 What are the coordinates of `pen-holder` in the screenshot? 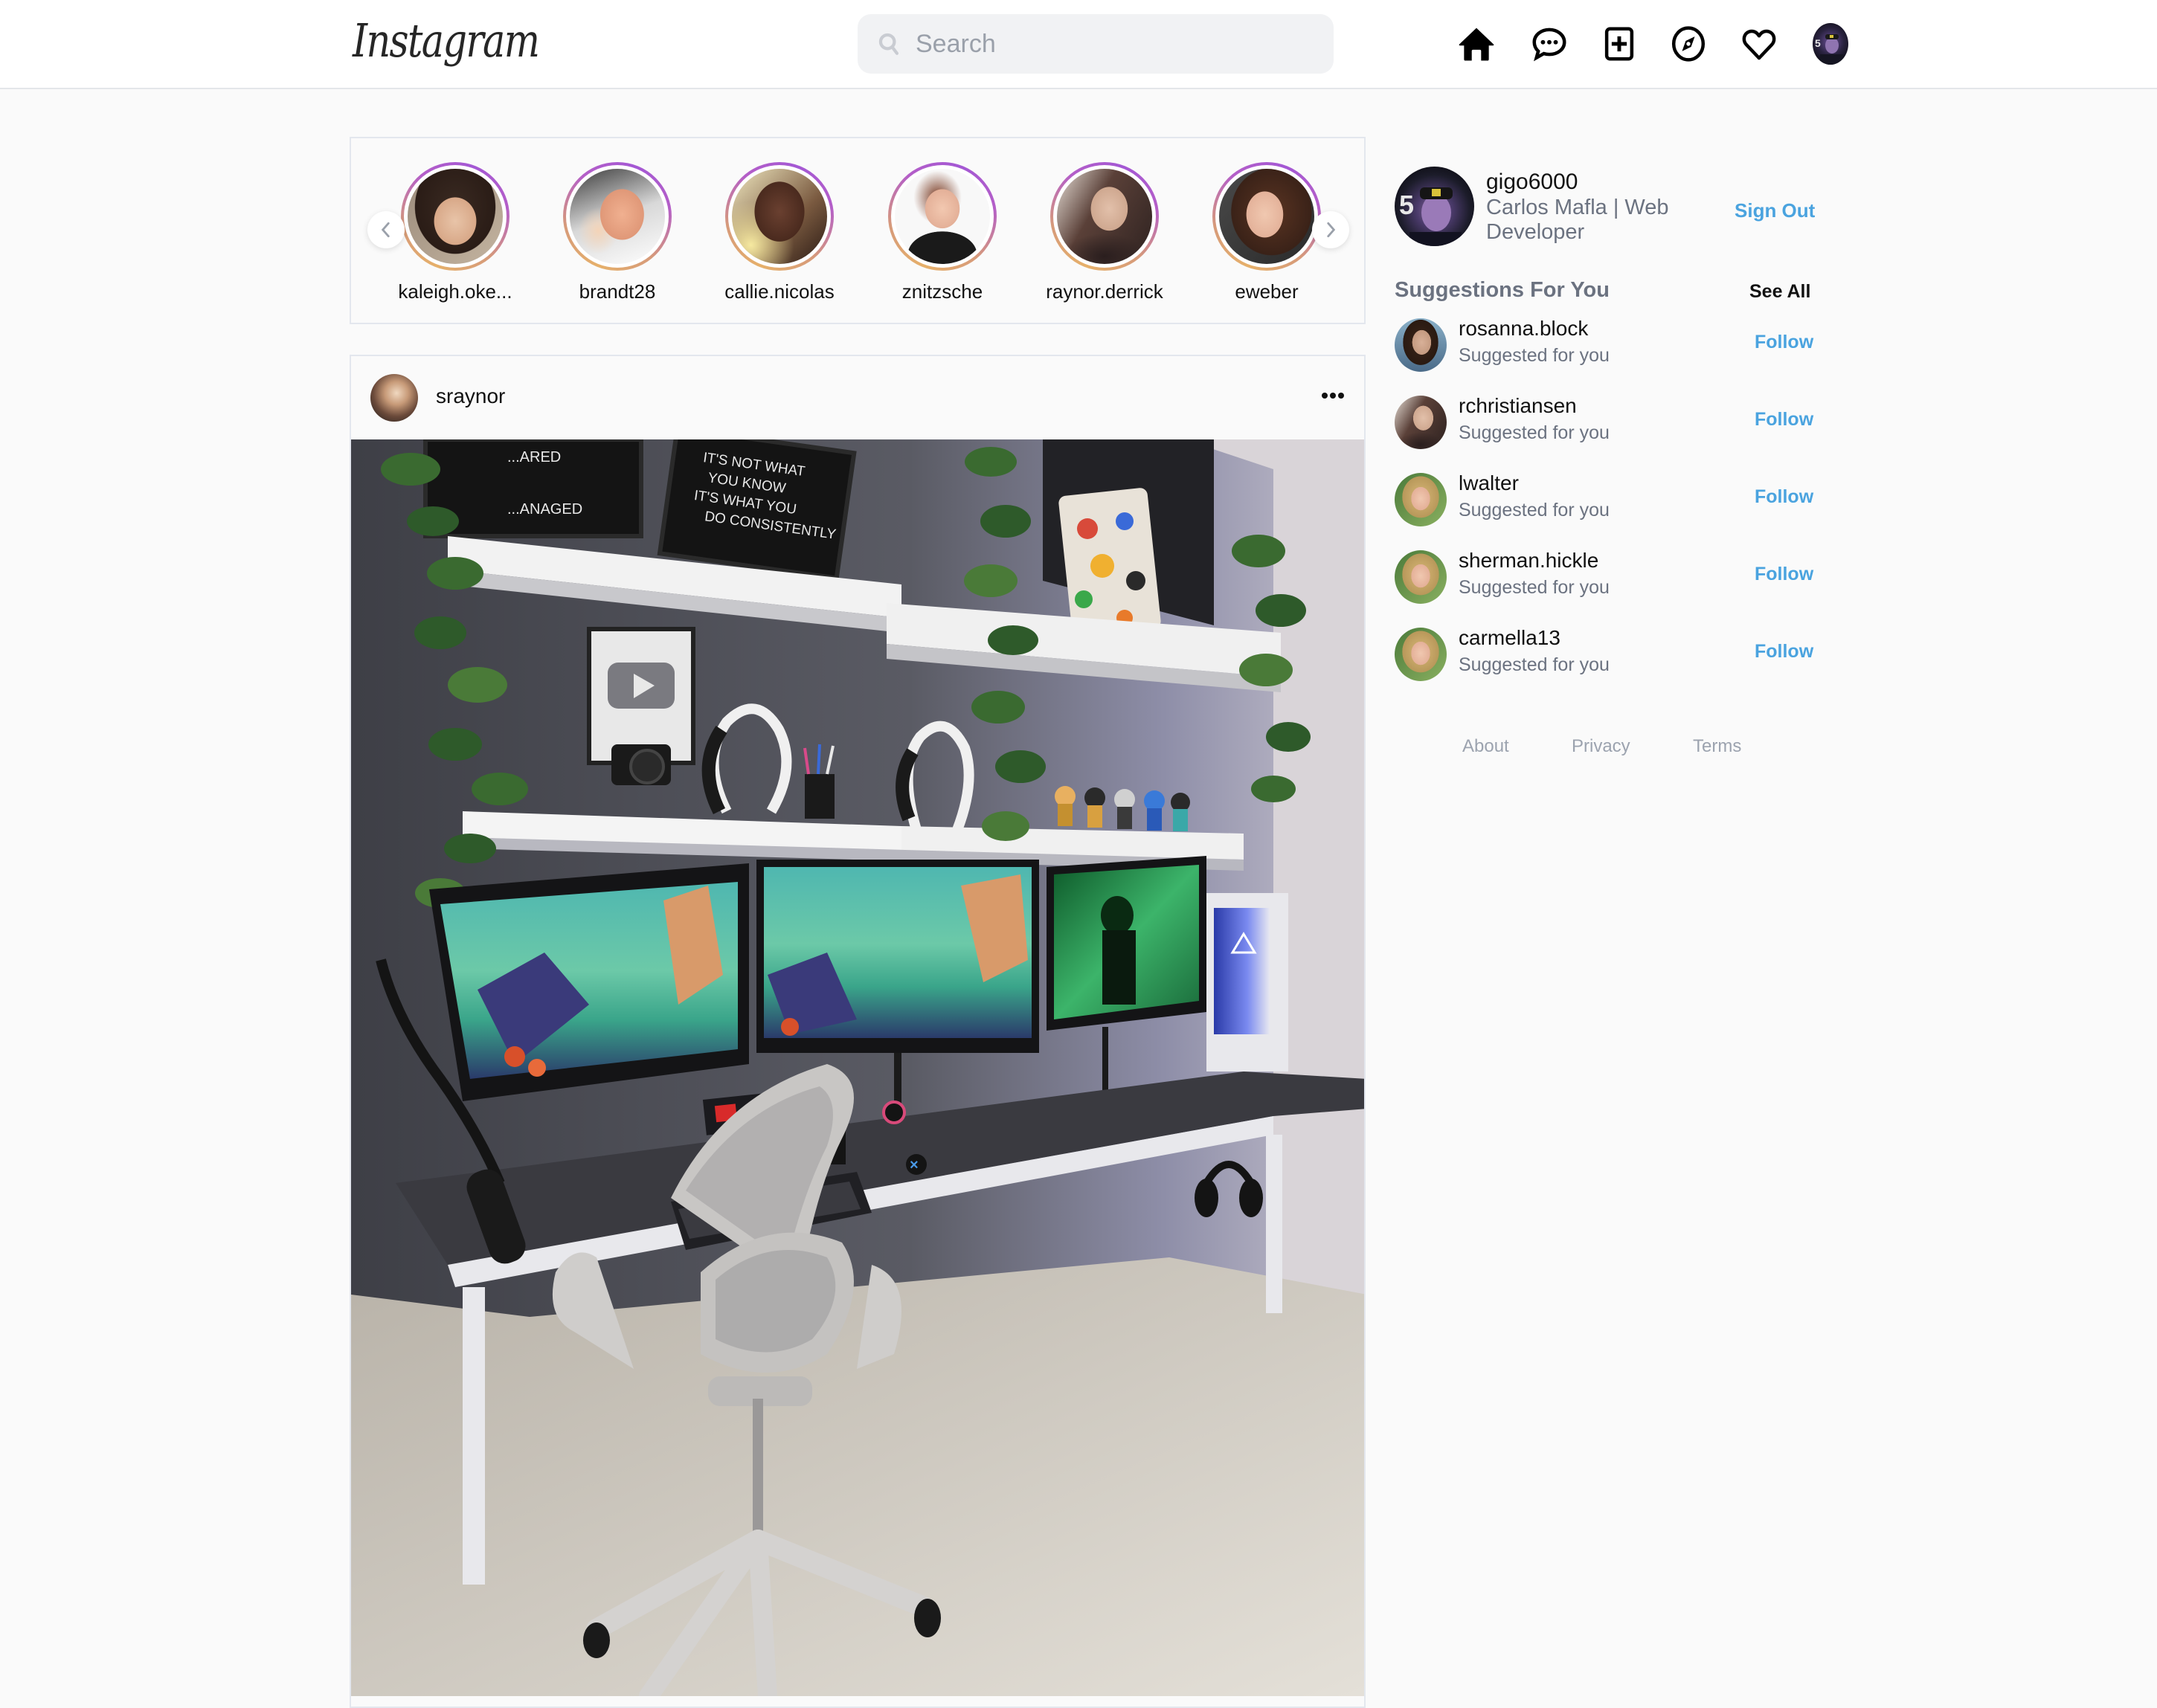 It's located at (820, 796).